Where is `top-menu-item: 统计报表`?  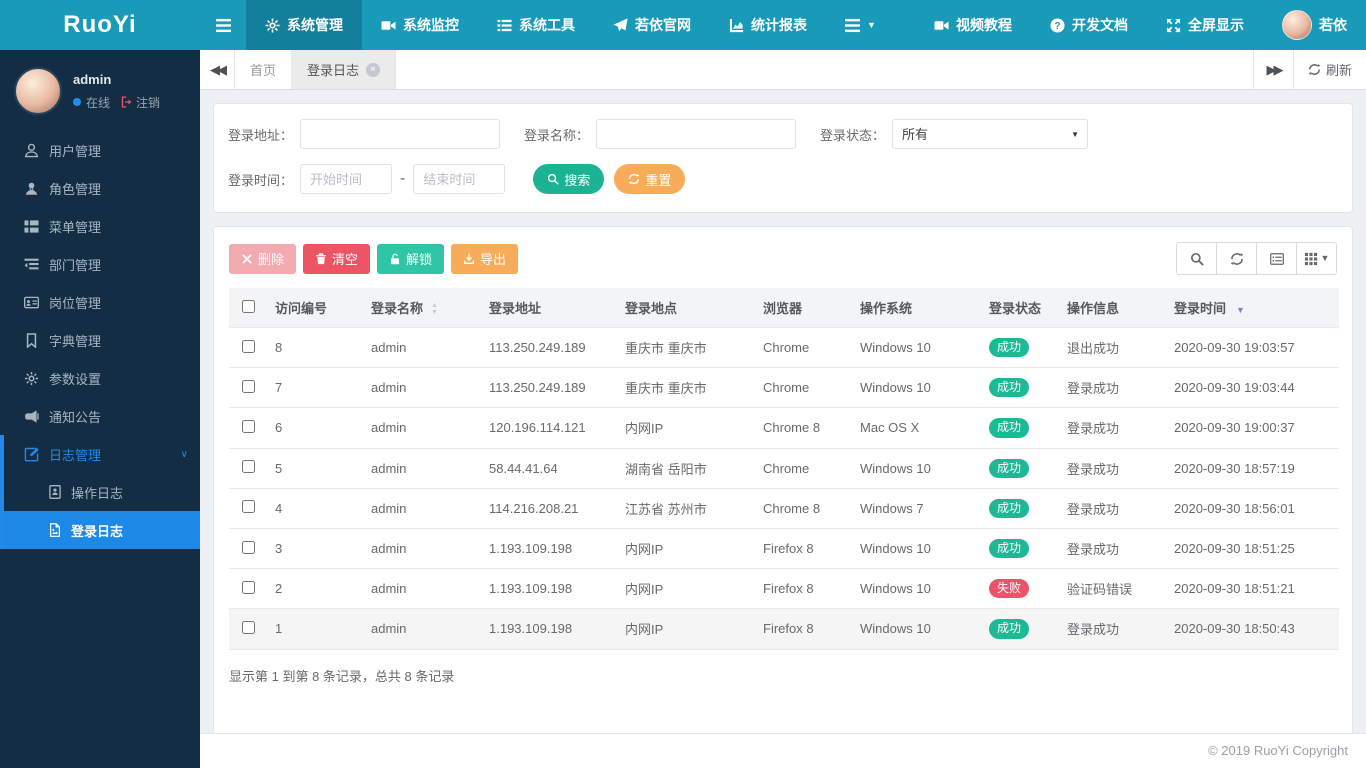 top-menu-item: 统计报表 is located at coordinates (768, 25).